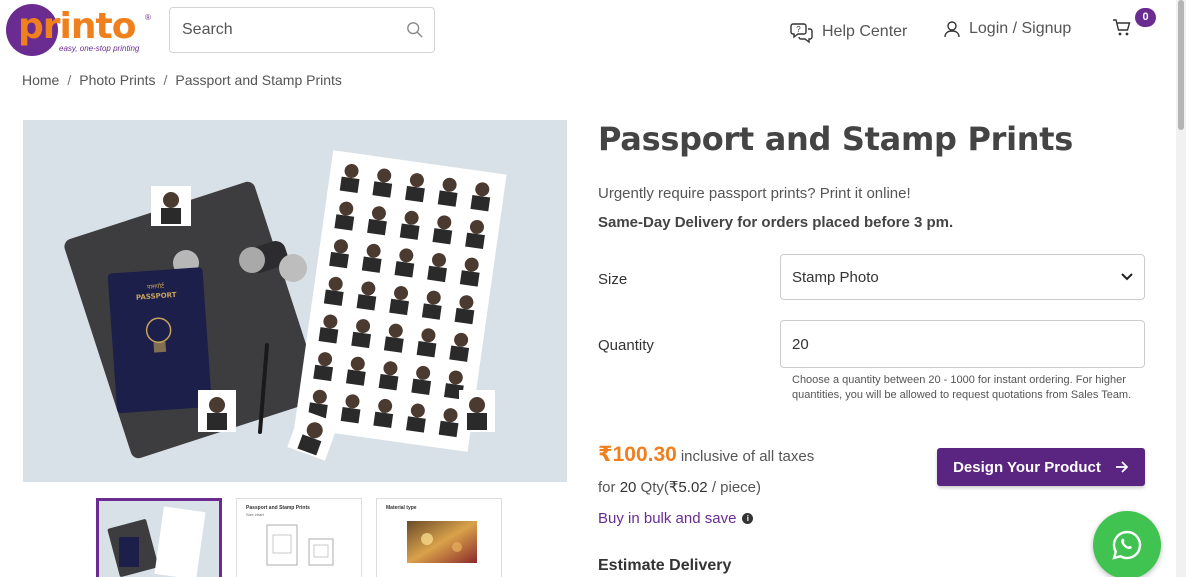  I want to click on search-box, so click(302, 30).